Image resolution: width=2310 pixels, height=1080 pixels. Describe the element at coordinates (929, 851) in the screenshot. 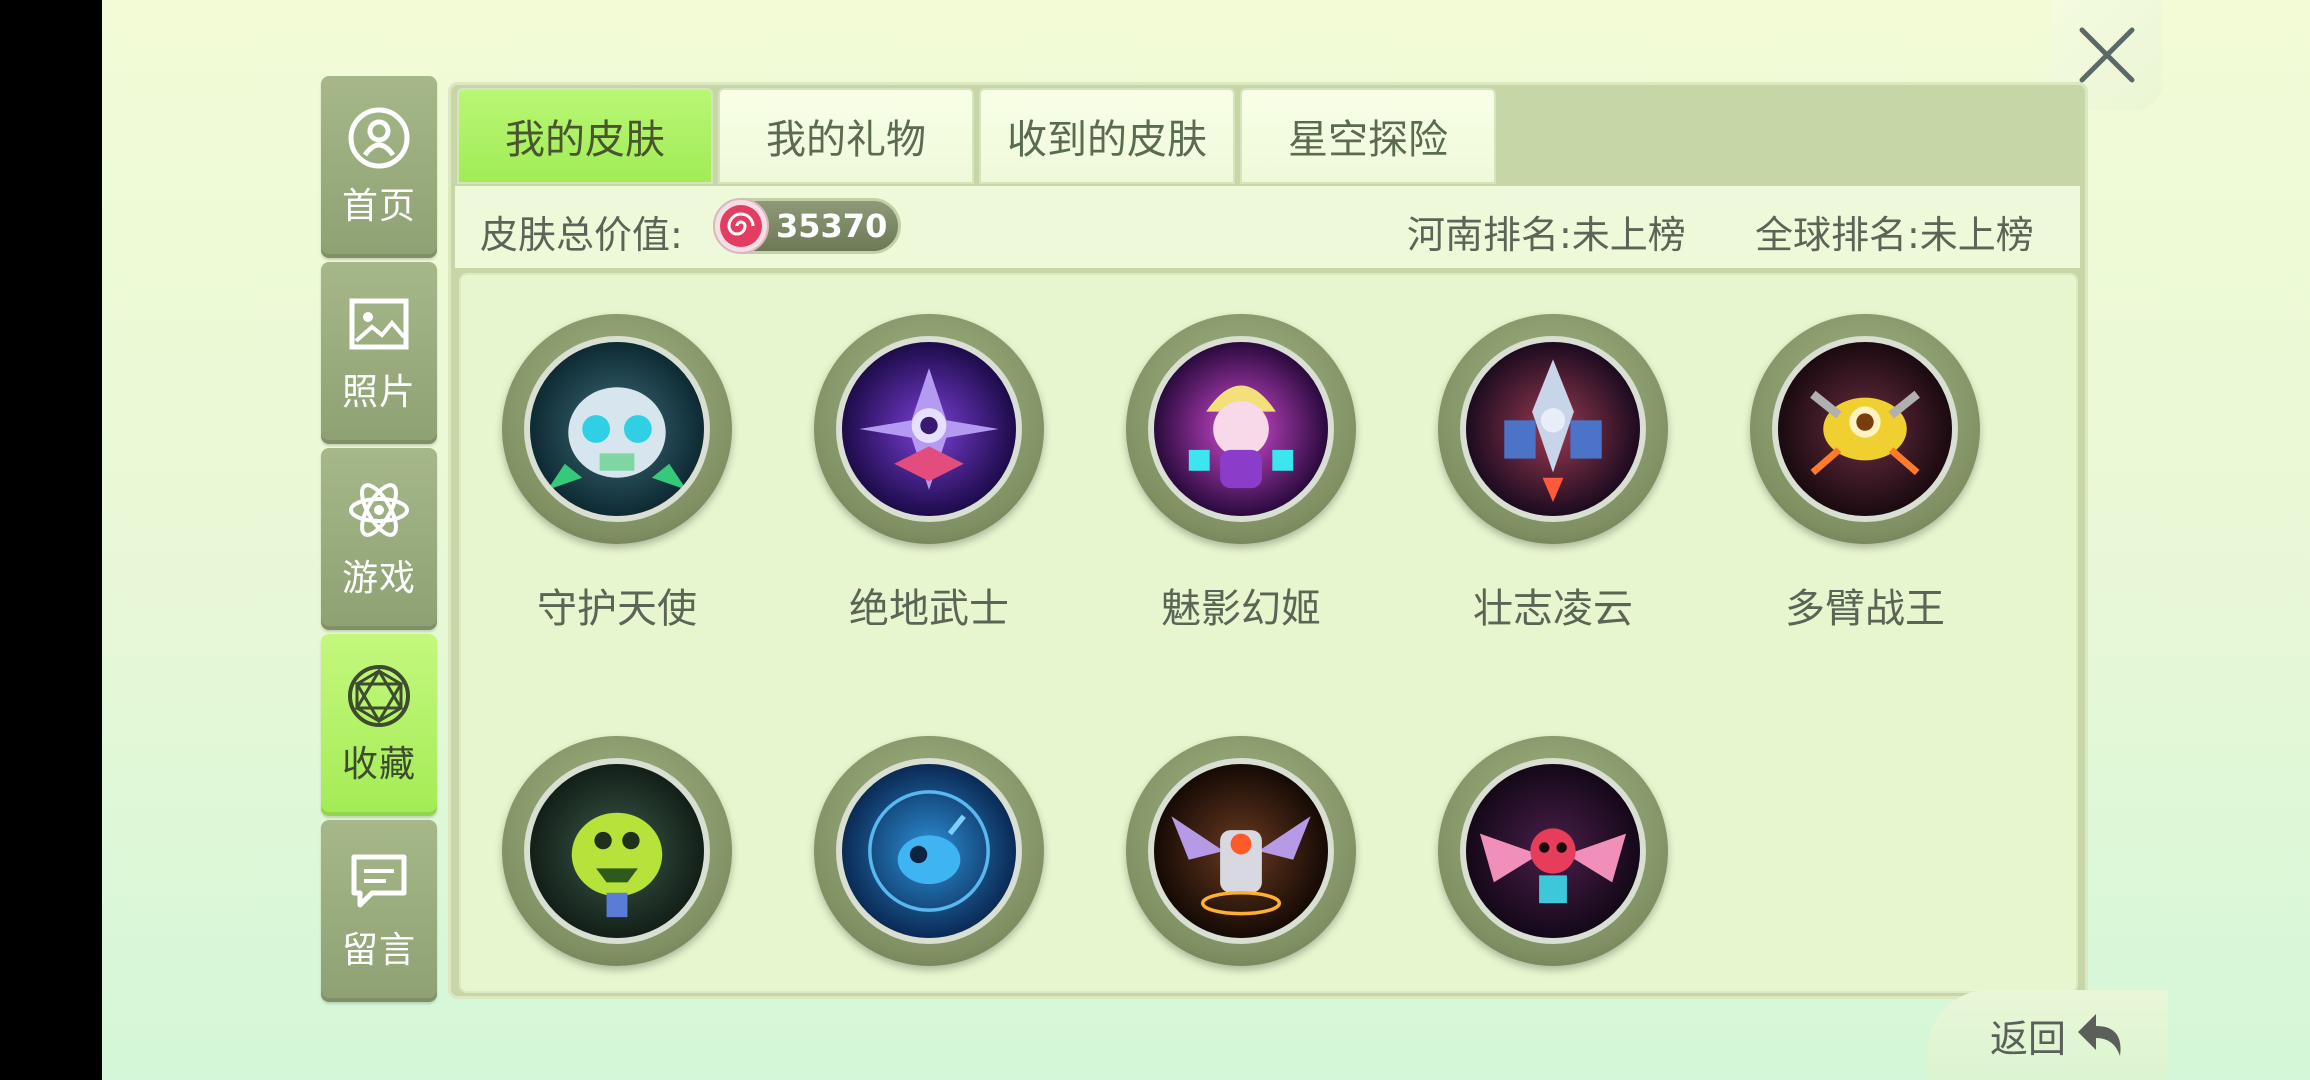

I see `blue-orb-skin-icon` at that location.